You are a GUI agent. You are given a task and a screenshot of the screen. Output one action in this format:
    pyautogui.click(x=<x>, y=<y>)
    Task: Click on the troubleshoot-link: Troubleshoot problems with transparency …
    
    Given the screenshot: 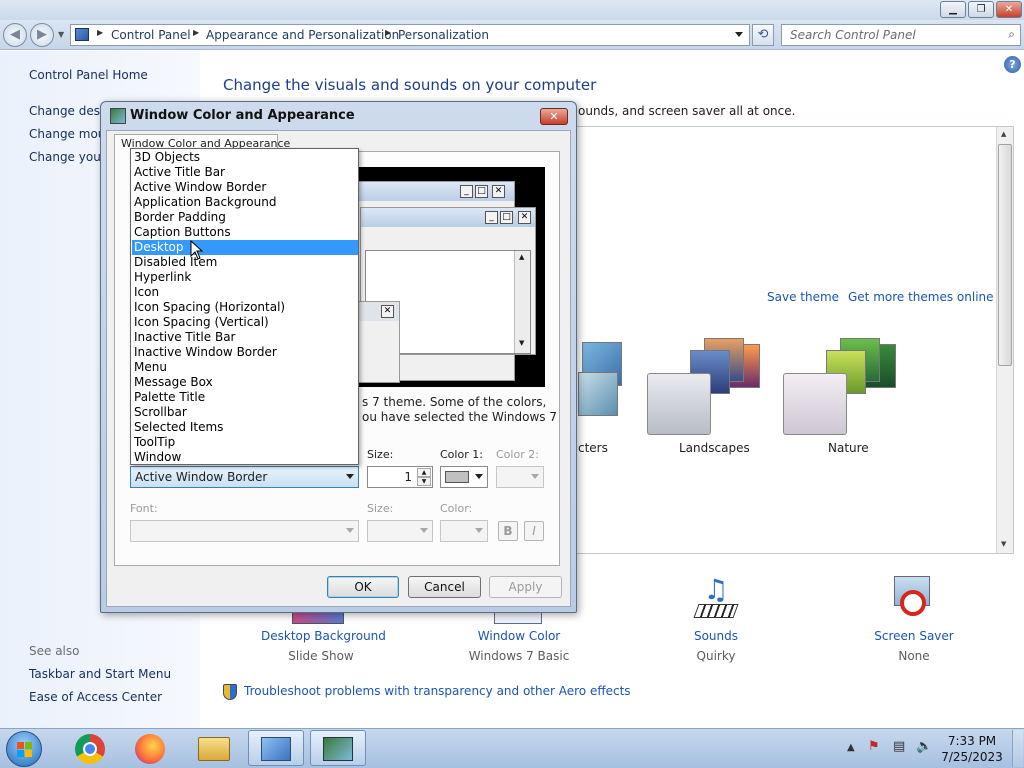 What is the action you would take?
    pyautogui.click(x=437, y=691)
    